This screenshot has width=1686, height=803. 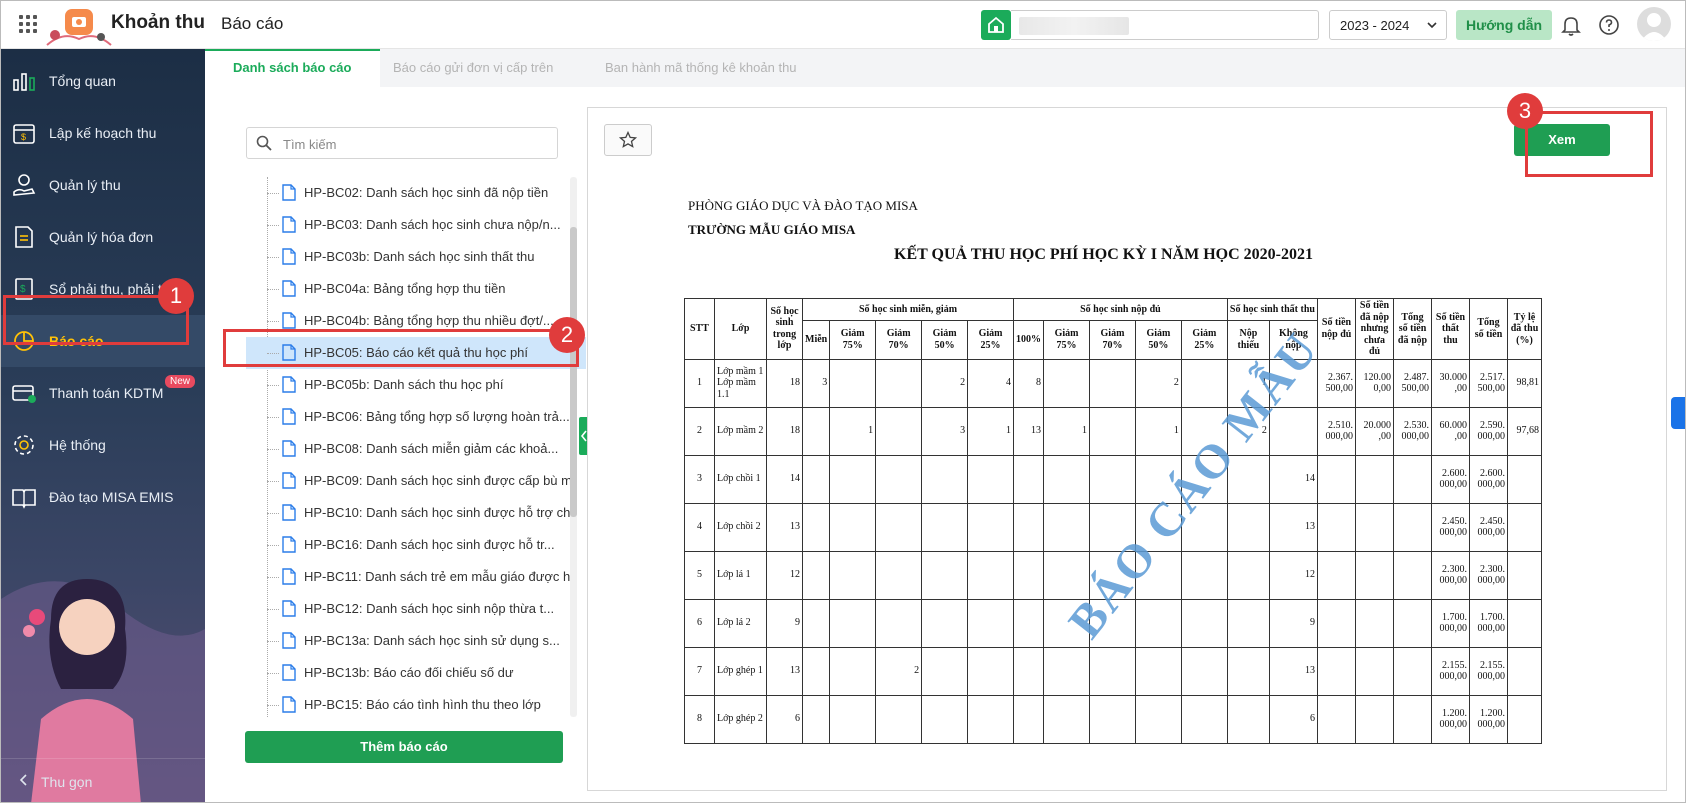 I want to click on school-selector, so click(x=1165, y=25).